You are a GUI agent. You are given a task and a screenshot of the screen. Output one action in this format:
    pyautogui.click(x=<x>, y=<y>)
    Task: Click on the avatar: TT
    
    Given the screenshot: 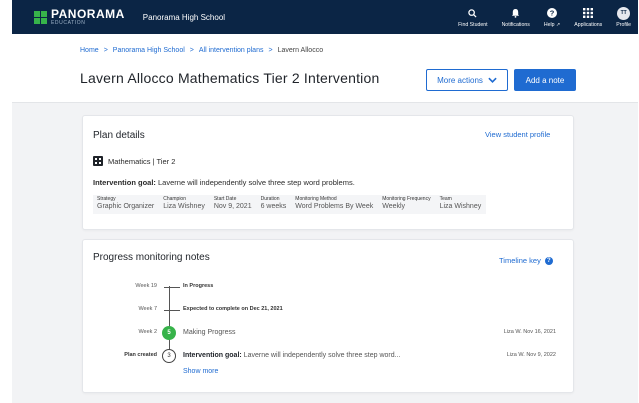 What is the action you would take?
    pyautogui.click(x=624, y=13)
    